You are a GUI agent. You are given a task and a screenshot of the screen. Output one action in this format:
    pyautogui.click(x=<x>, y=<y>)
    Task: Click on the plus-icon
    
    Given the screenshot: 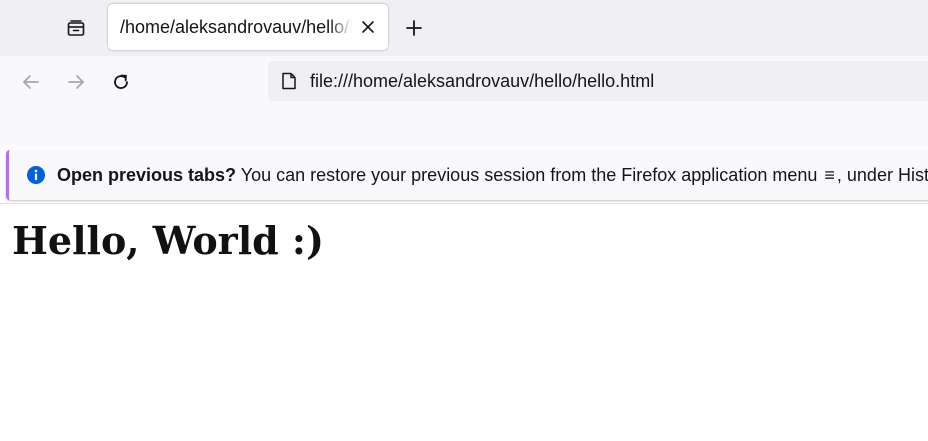 What is the action you would take?
    pyautogui.click(x=414, y=28)
    